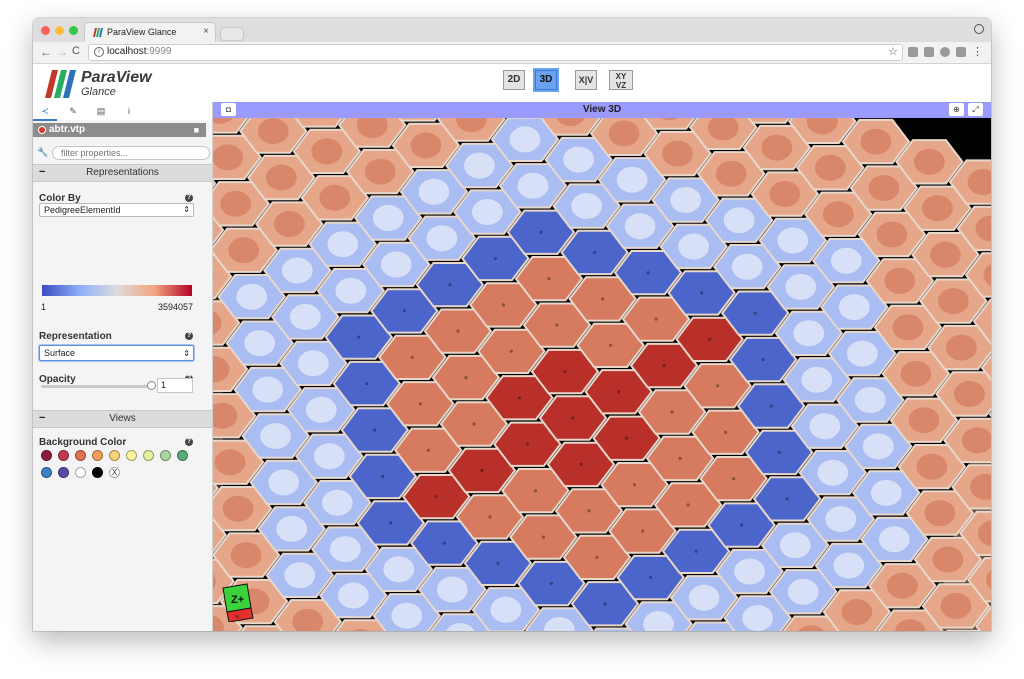  What do you see at coordinates (238, 602) in the screenshot?
I see `orientation-cube: Z+ Y-` at bounding box center [238, 602].